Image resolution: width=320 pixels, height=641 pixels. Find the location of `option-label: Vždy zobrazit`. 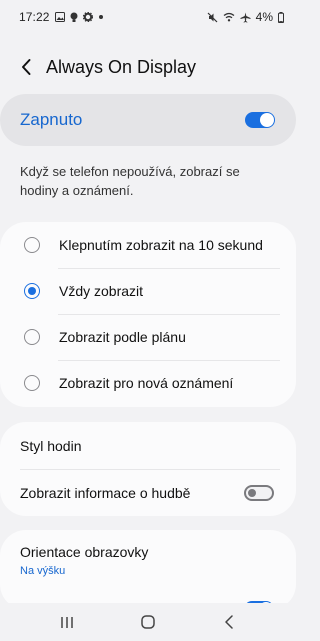

option-label: Vždy zobrazit is located at coordinates (101, 291).